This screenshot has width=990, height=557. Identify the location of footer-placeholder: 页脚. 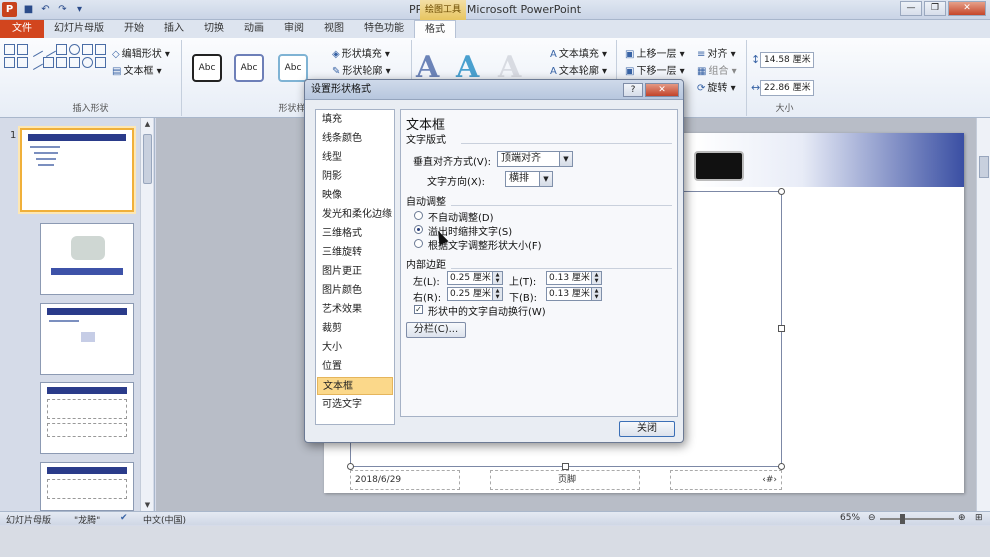
(565, 480).